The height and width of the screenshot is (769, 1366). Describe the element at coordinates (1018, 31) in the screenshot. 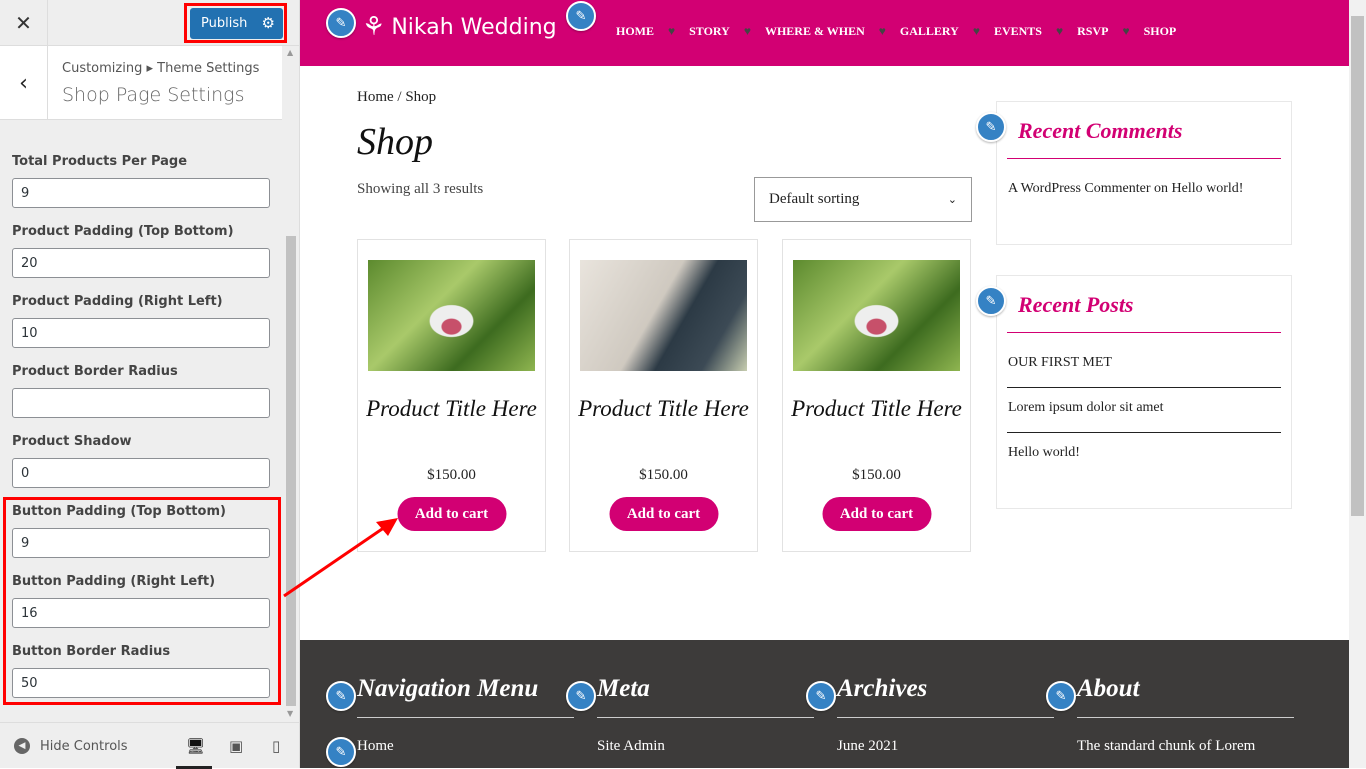

I see `nav-events: EVENTS` at that location.